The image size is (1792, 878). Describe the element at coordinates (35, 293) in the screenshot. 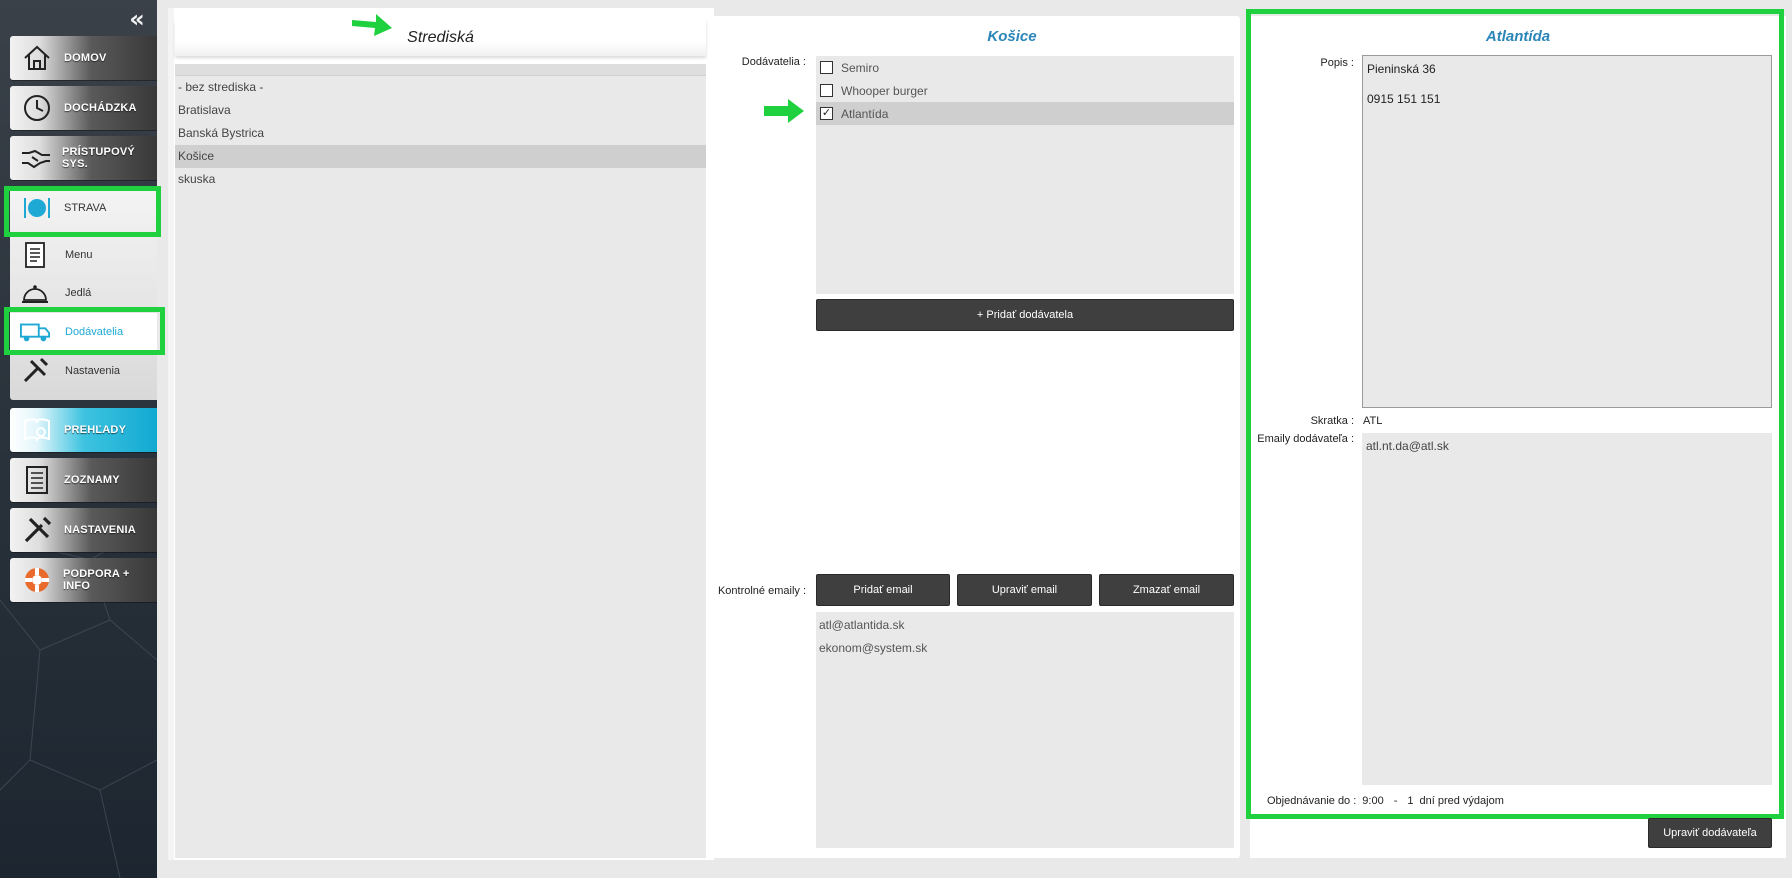

I see `cloche-icon` at that location.